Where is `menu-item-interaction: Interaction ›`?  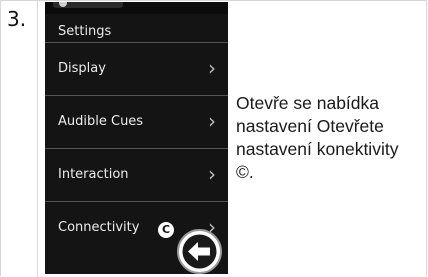 menu-item-interaction: Interaction › is located at coordinates (136, 174).